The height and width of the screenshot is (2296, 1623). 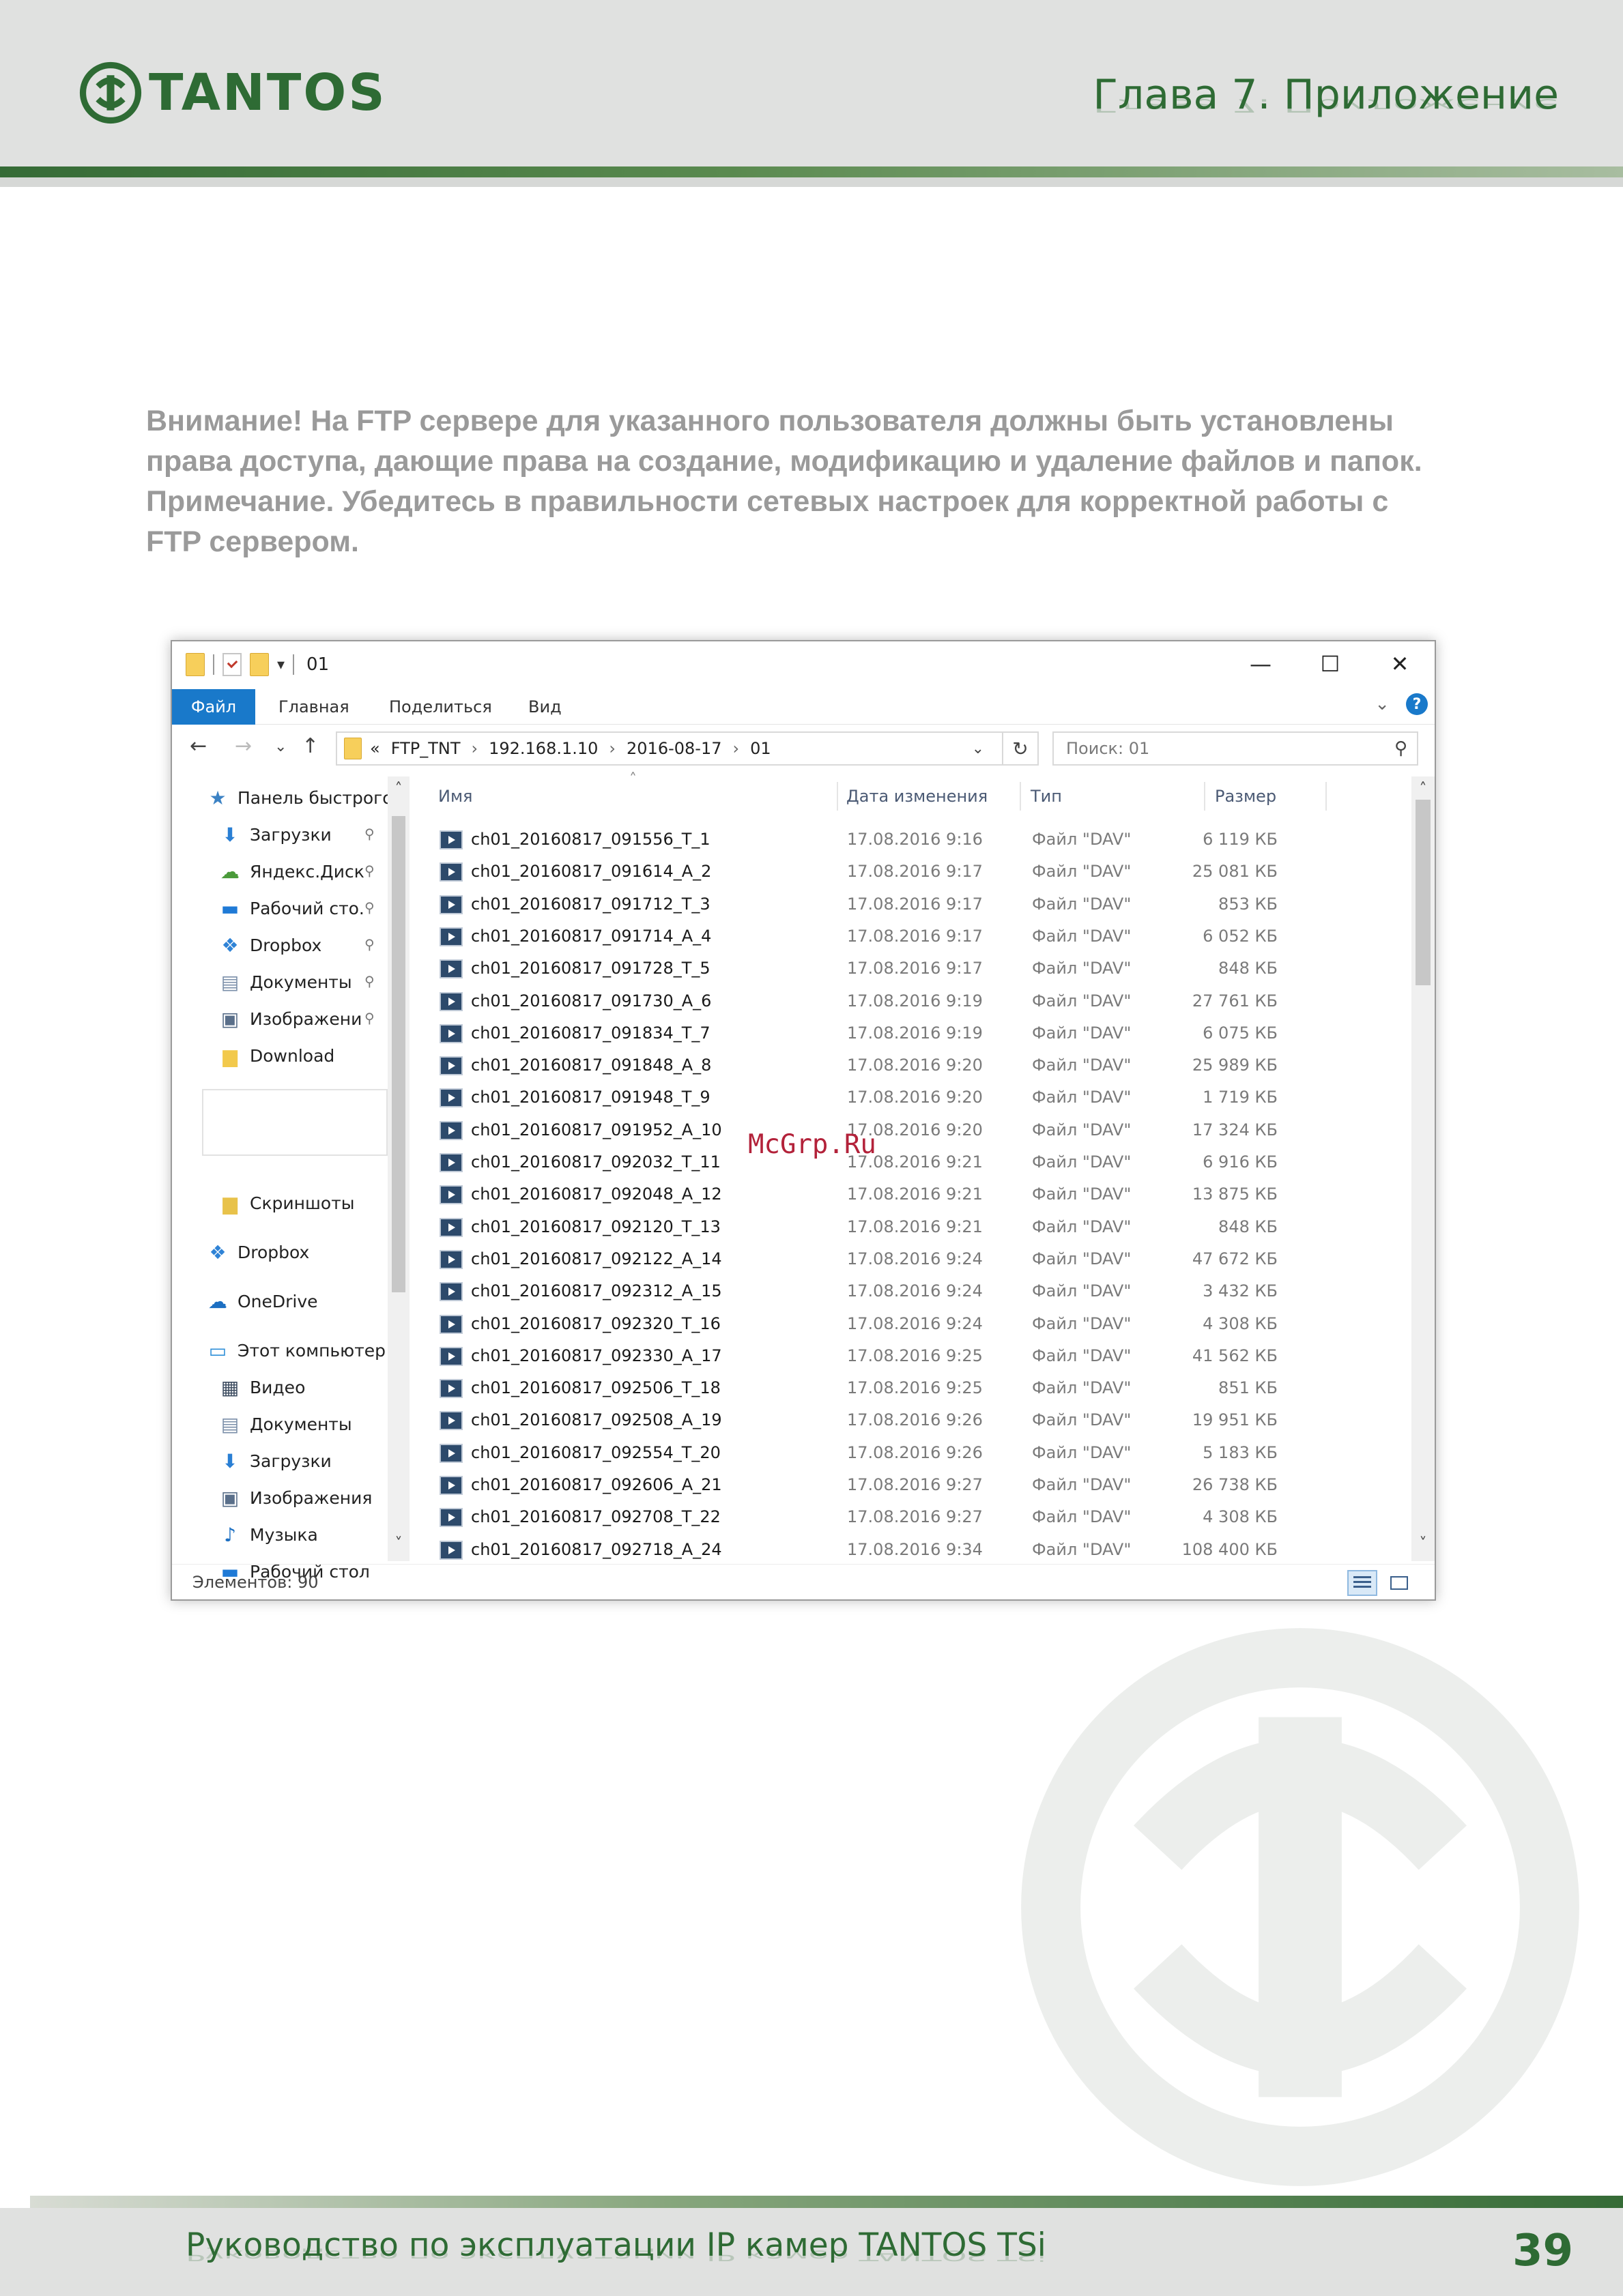 I want to click on file-scrollbar: ˄ ˅, so click(x=1423, y=1168).